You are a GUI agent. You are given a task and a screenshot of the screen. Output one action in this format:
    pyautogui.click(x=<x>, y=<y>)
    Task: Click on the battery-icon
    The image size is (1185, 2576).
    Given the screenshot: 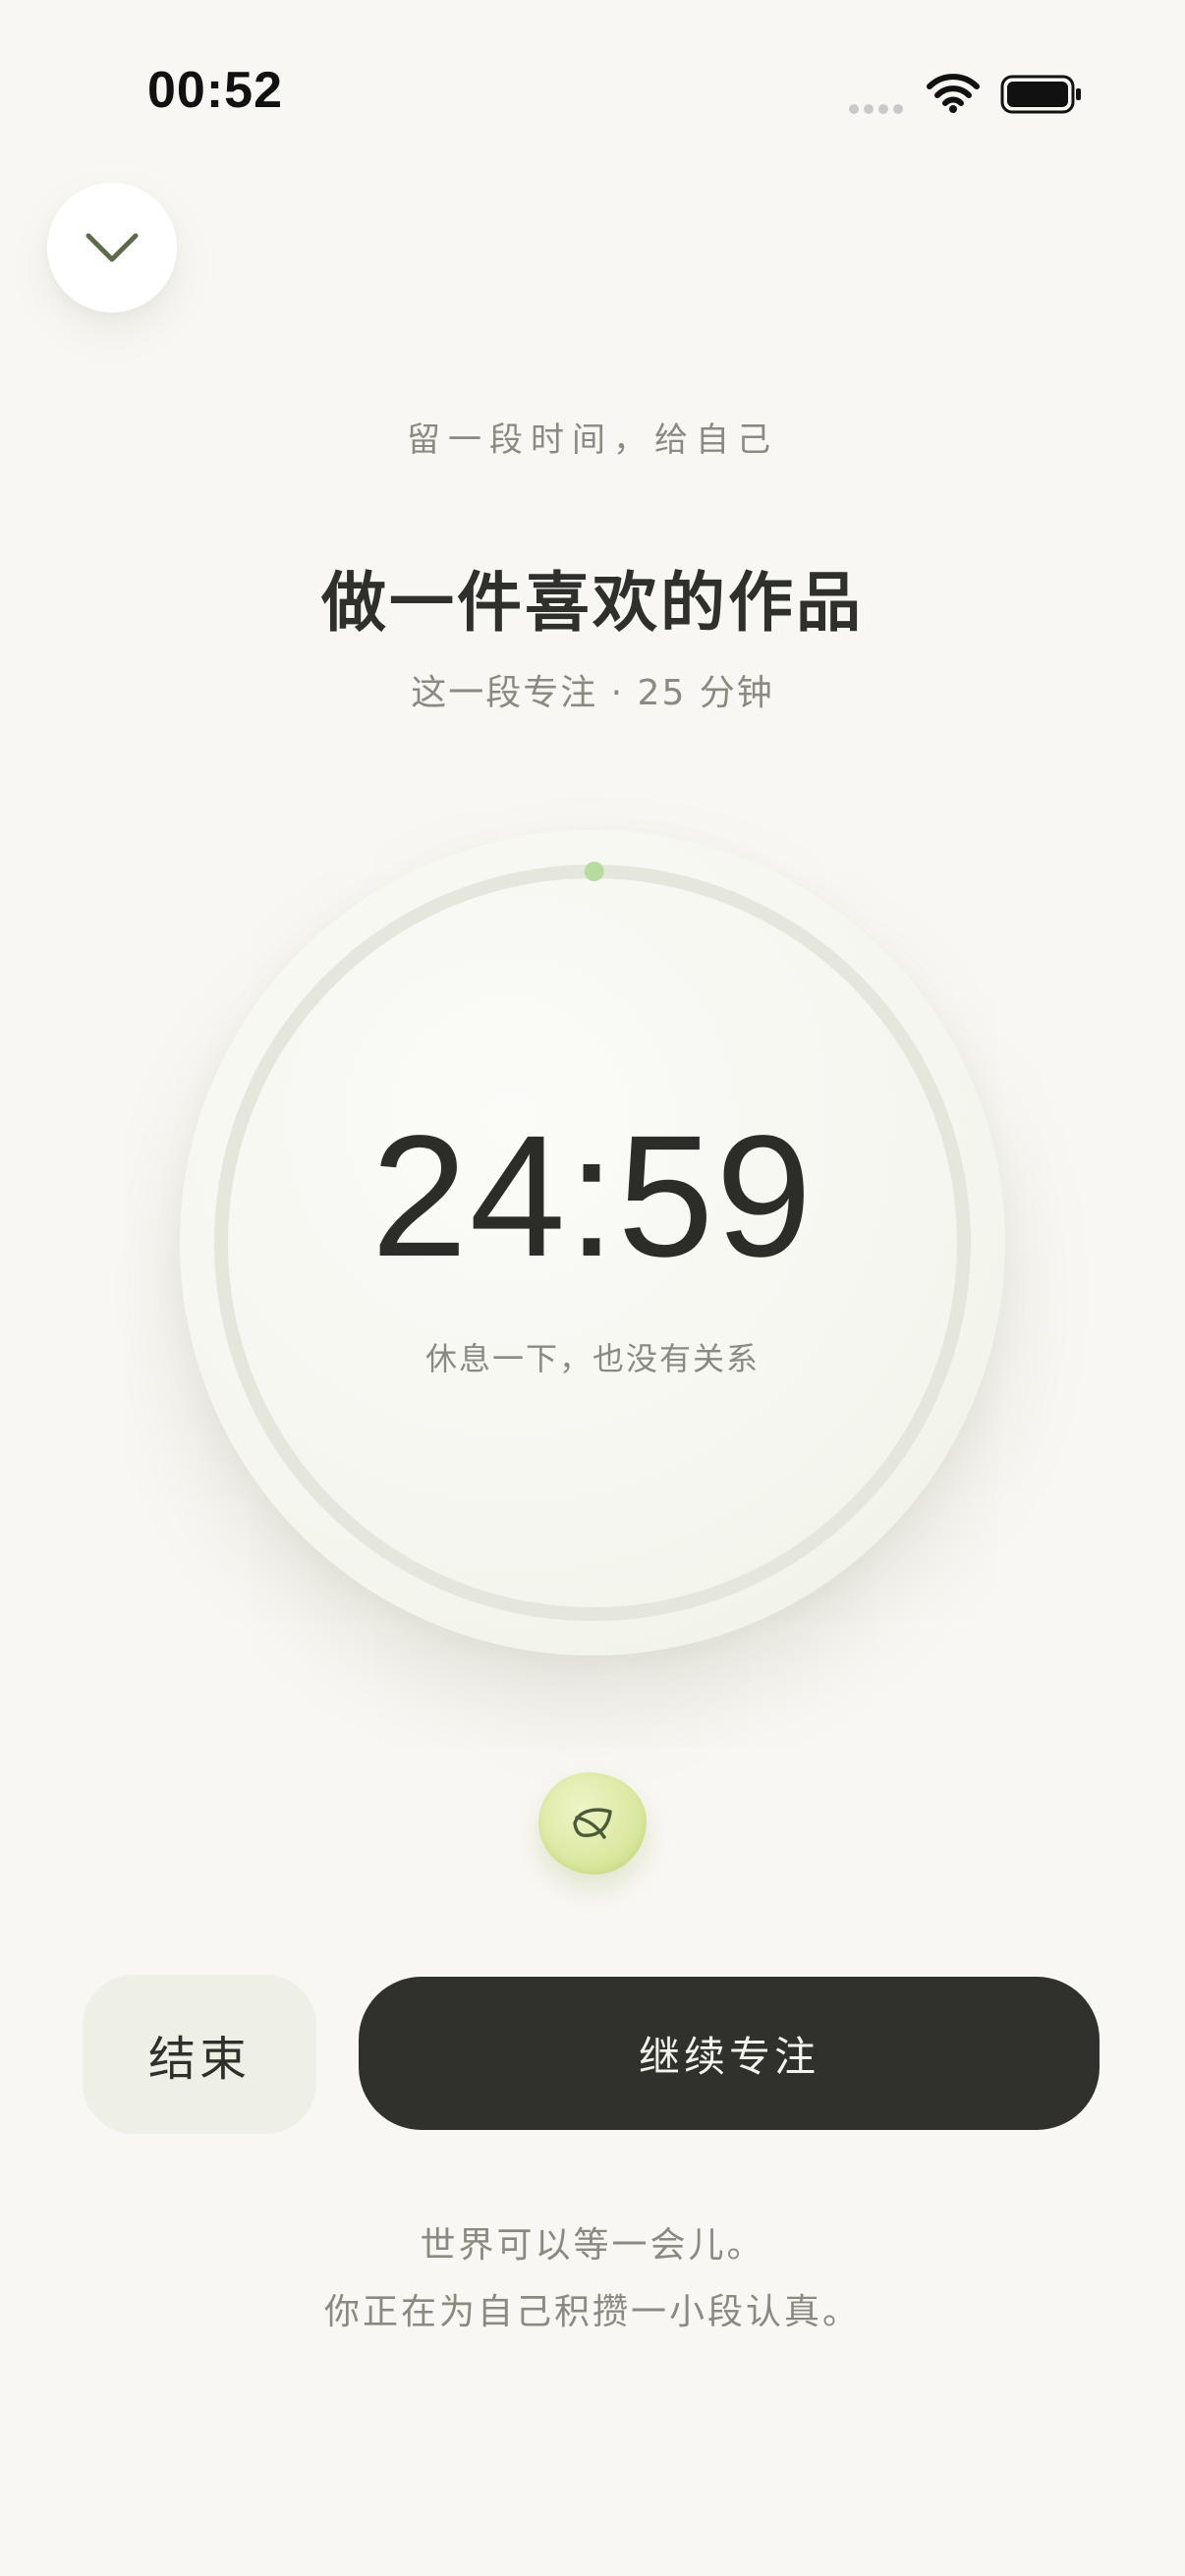 What is the action you would take?
    pyautogui.click(x=1041, y=94)
    